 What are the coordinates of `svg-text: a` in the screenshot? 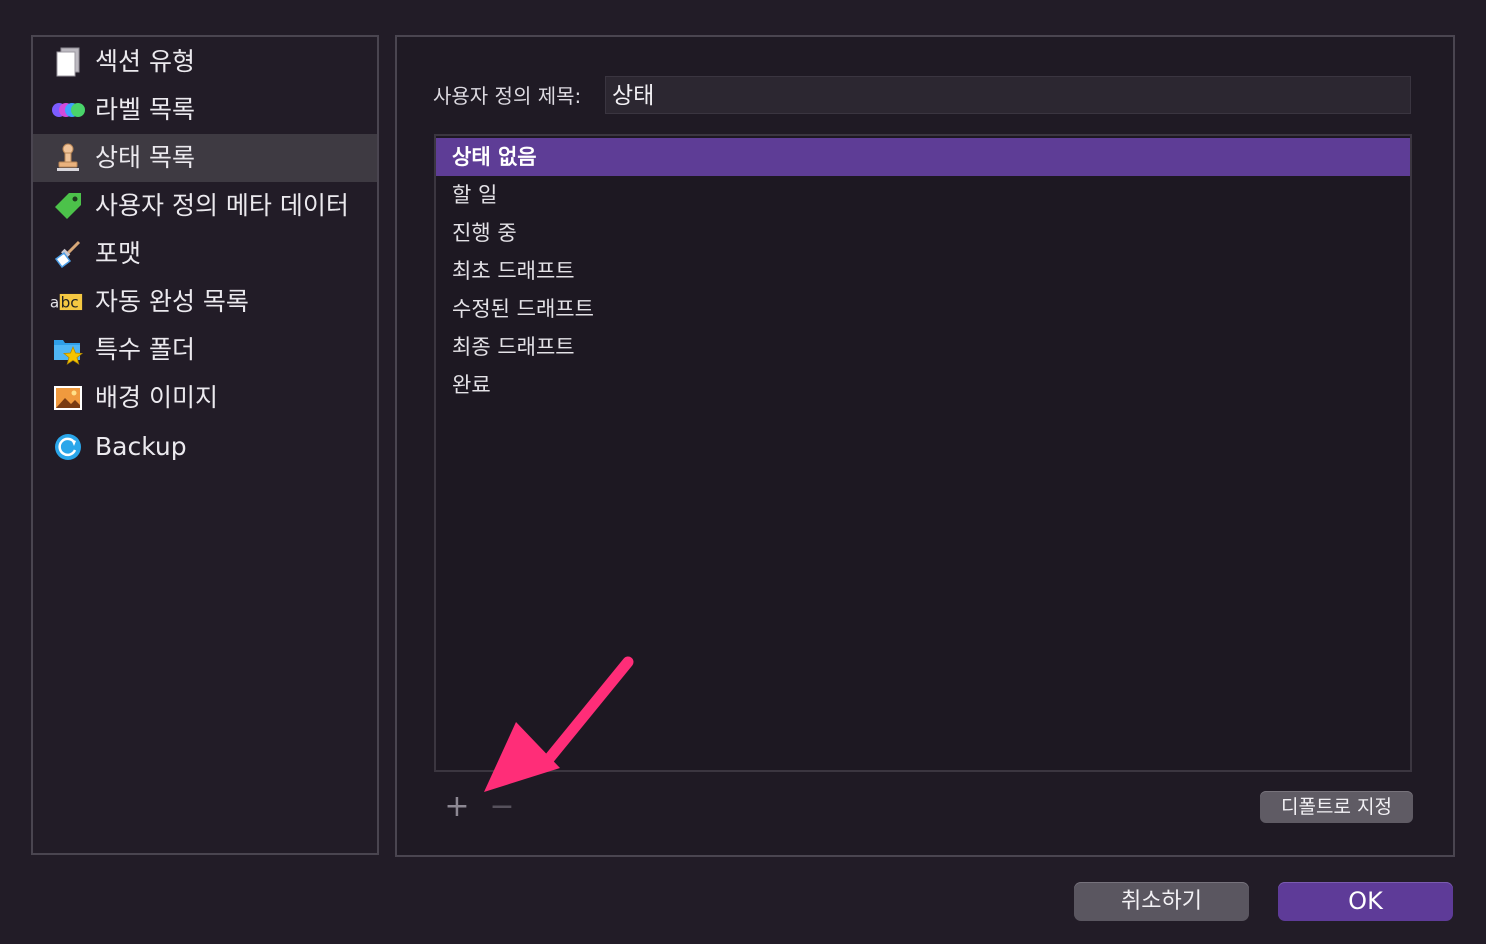 It's located at (54, 302).